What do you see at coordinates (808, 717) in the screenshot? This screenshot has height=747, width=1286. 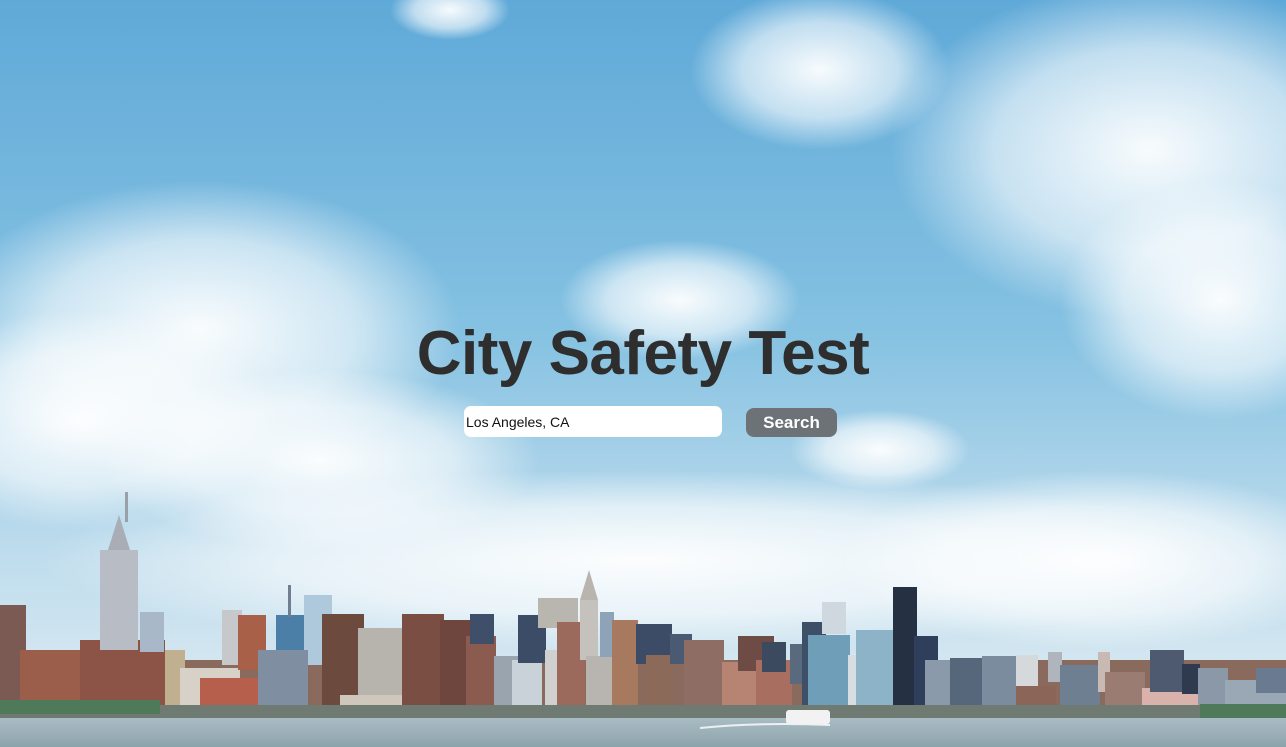 I see `boat` at bounding box center [808, 717].